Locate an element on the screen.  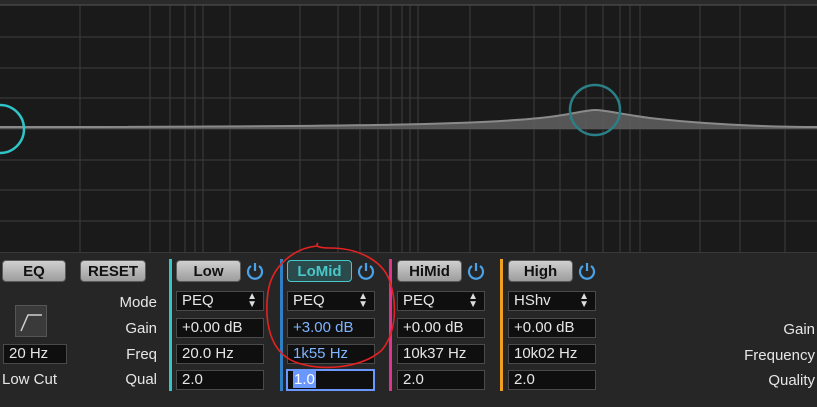
quality-axis-label: Quality is located at coordinates (791, 380).